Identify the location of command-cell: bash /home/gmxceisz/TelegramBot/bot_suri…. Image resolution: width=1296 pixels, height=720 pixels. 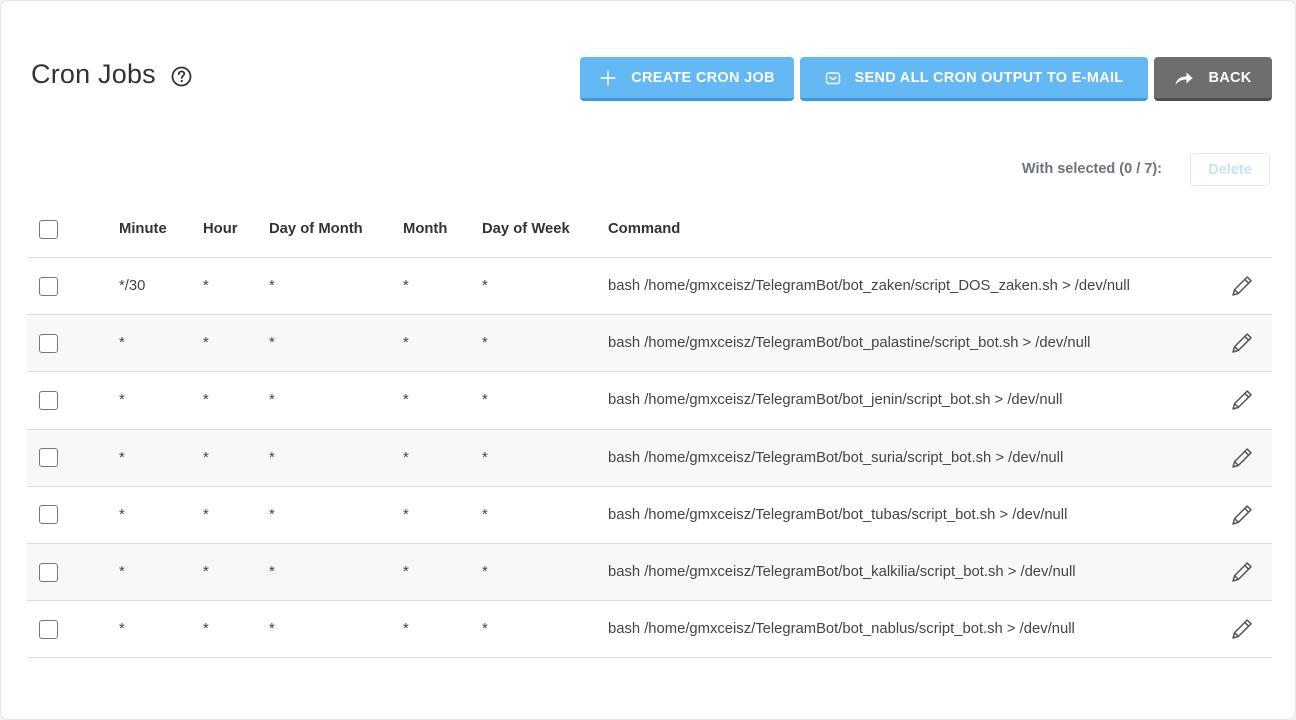
(836, 457).